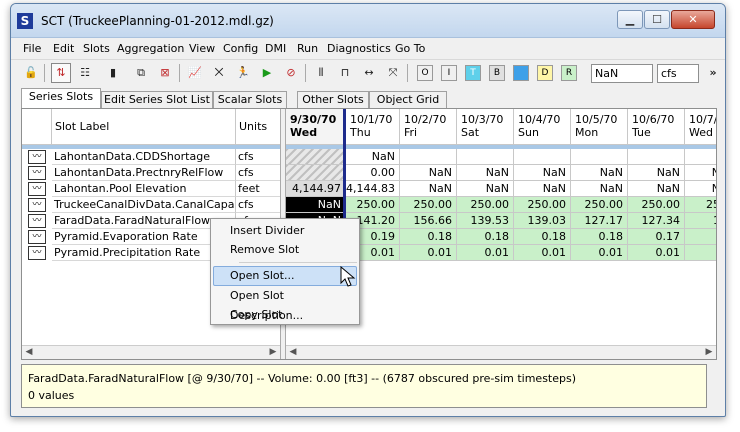  I want to click on menu-item-remove-slot: Remove Slot, so click(285, 250).